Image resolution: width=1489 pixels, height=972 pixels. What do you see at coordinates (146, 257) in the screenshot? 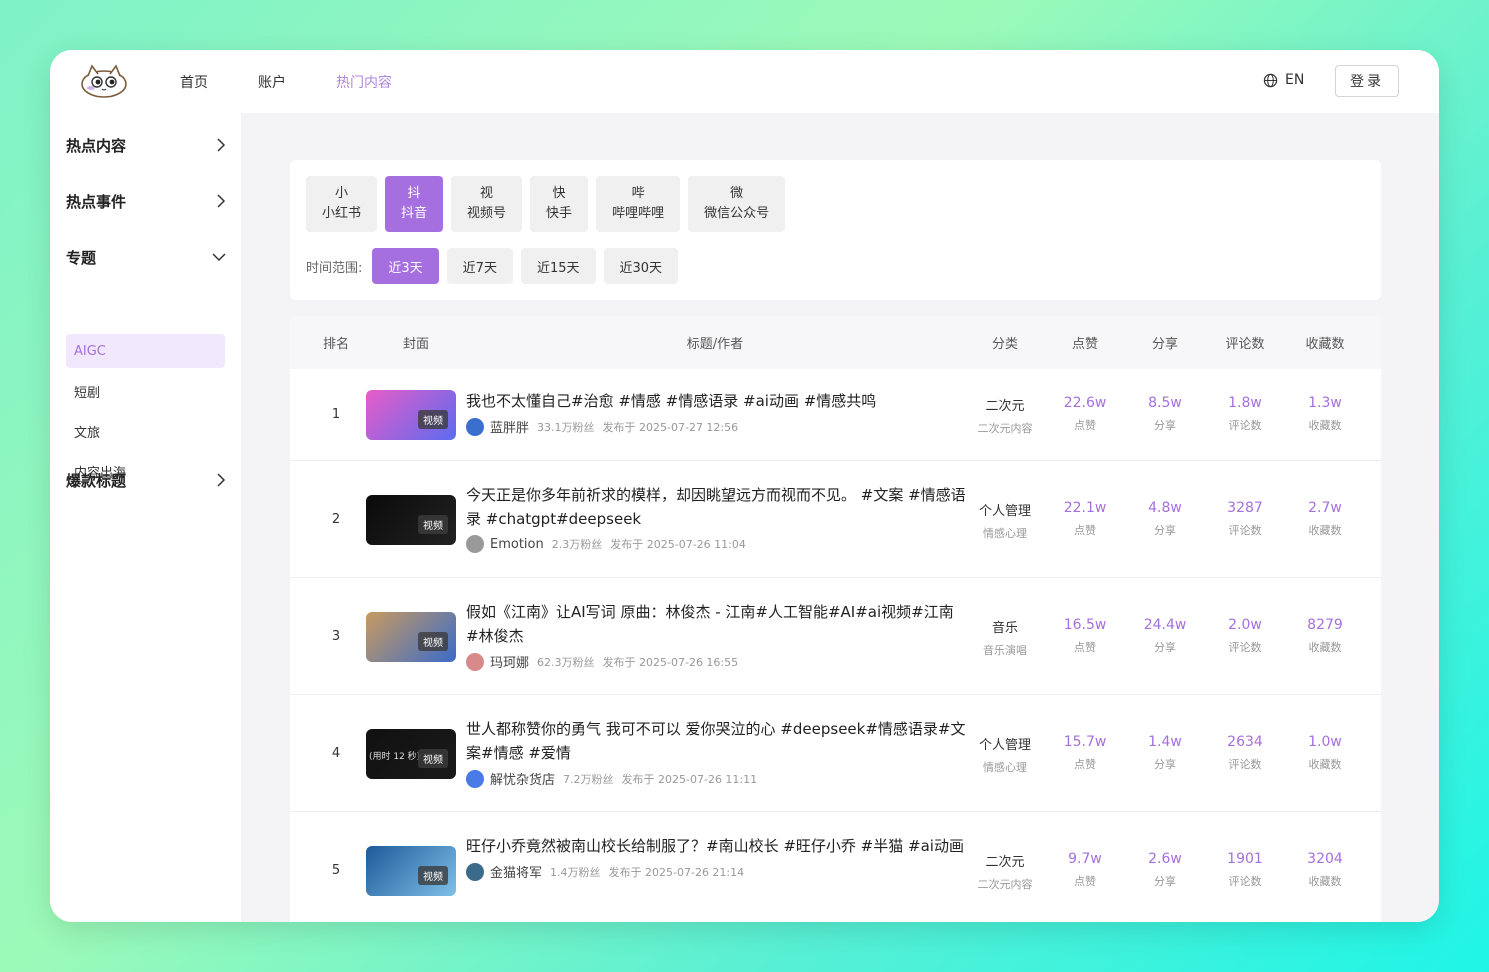
I see `sidebar-group-topics: 专题` at bounding box center [146, 257].